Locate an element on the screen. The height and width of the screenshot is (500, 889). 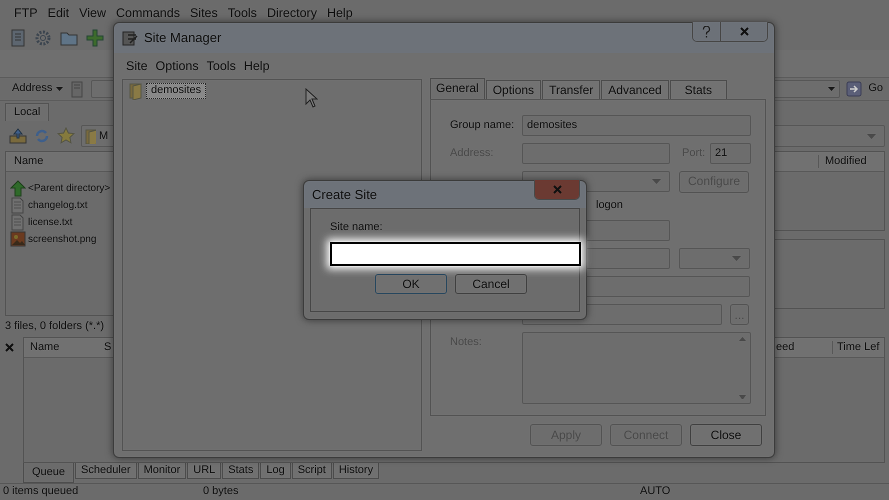
menu-item: Sites is located at coordinates (204, 13).